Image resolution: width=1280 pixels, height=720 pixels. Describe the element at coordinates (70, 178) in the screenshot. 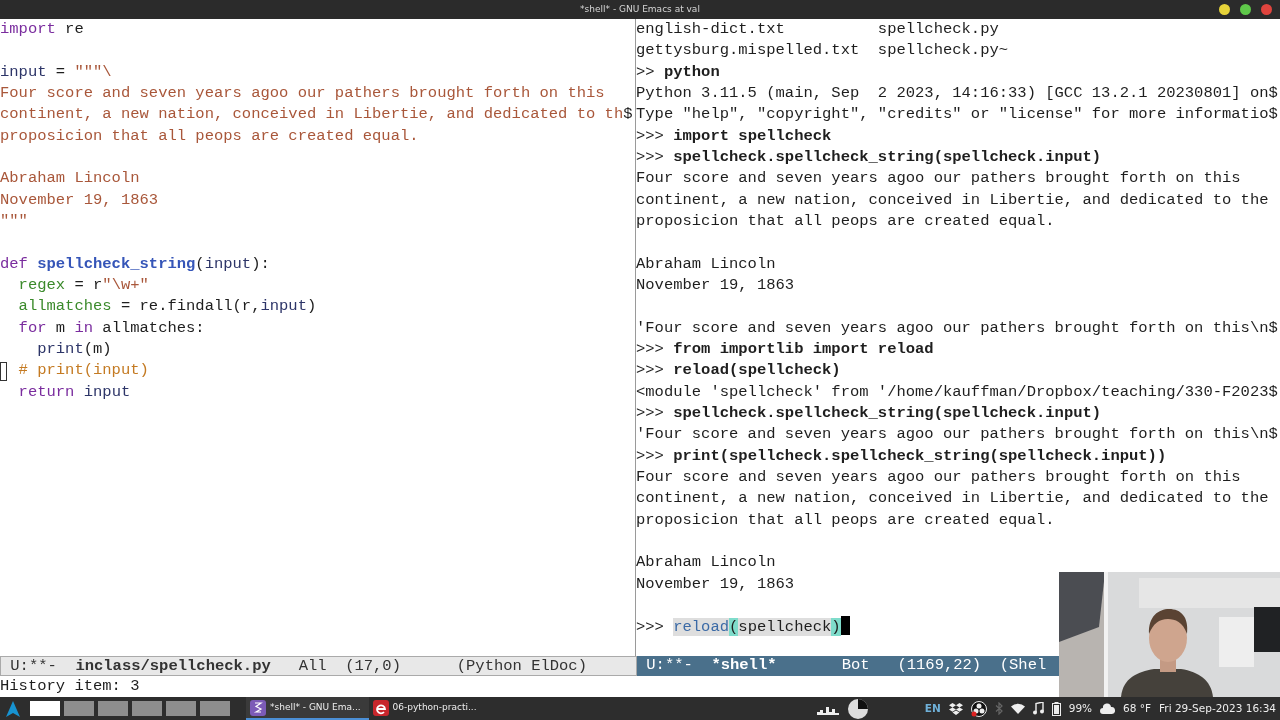

I see `code-line: Abraham Lincoln` at that location.